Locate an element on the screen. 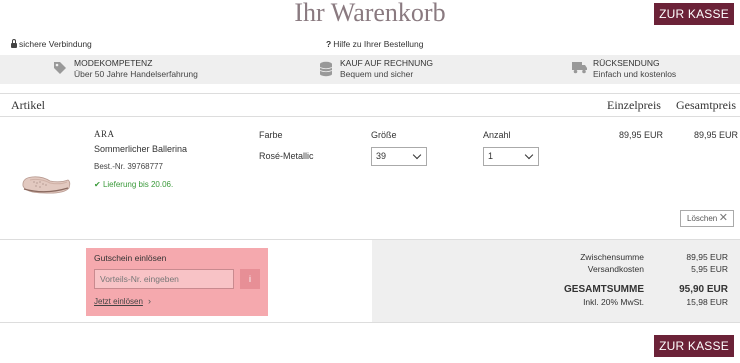 The image size is (740, 363). secure-label: sichere Verbindung is located at coordinates (55, 44).